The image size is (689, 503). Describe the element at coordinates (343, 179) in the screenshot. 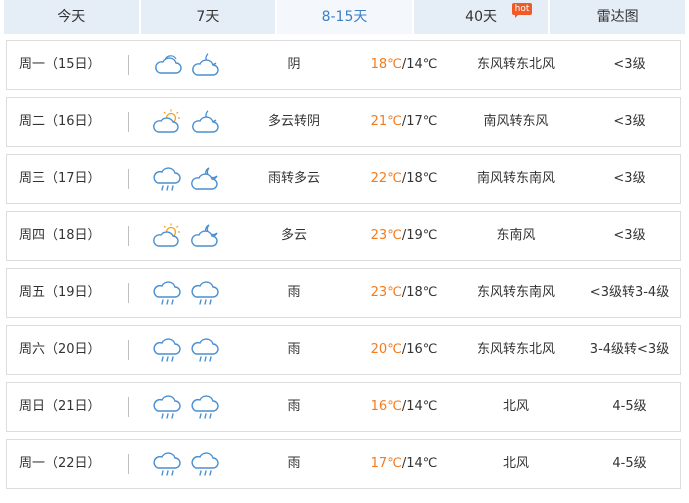

I see `forecast-row: 周三（17日） 雨转多云 22℃/18℃ 南风转东南风 <3级` at that location.